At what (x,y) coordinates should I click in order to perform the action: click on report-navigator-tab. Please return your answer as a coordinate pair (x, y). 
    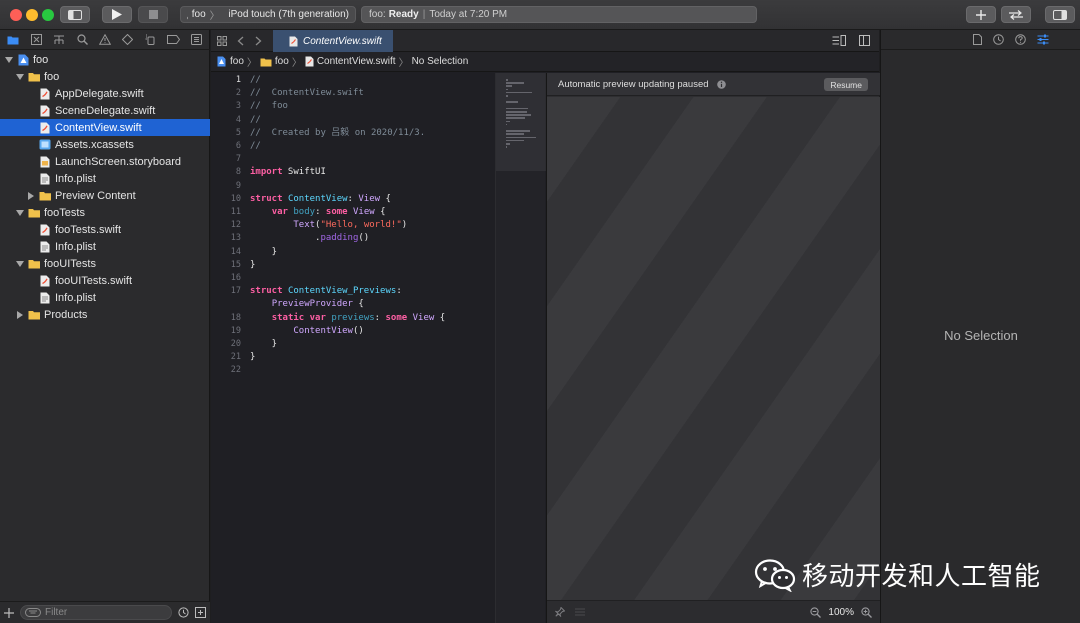
    Looking at the image, I should click on (196, 40).